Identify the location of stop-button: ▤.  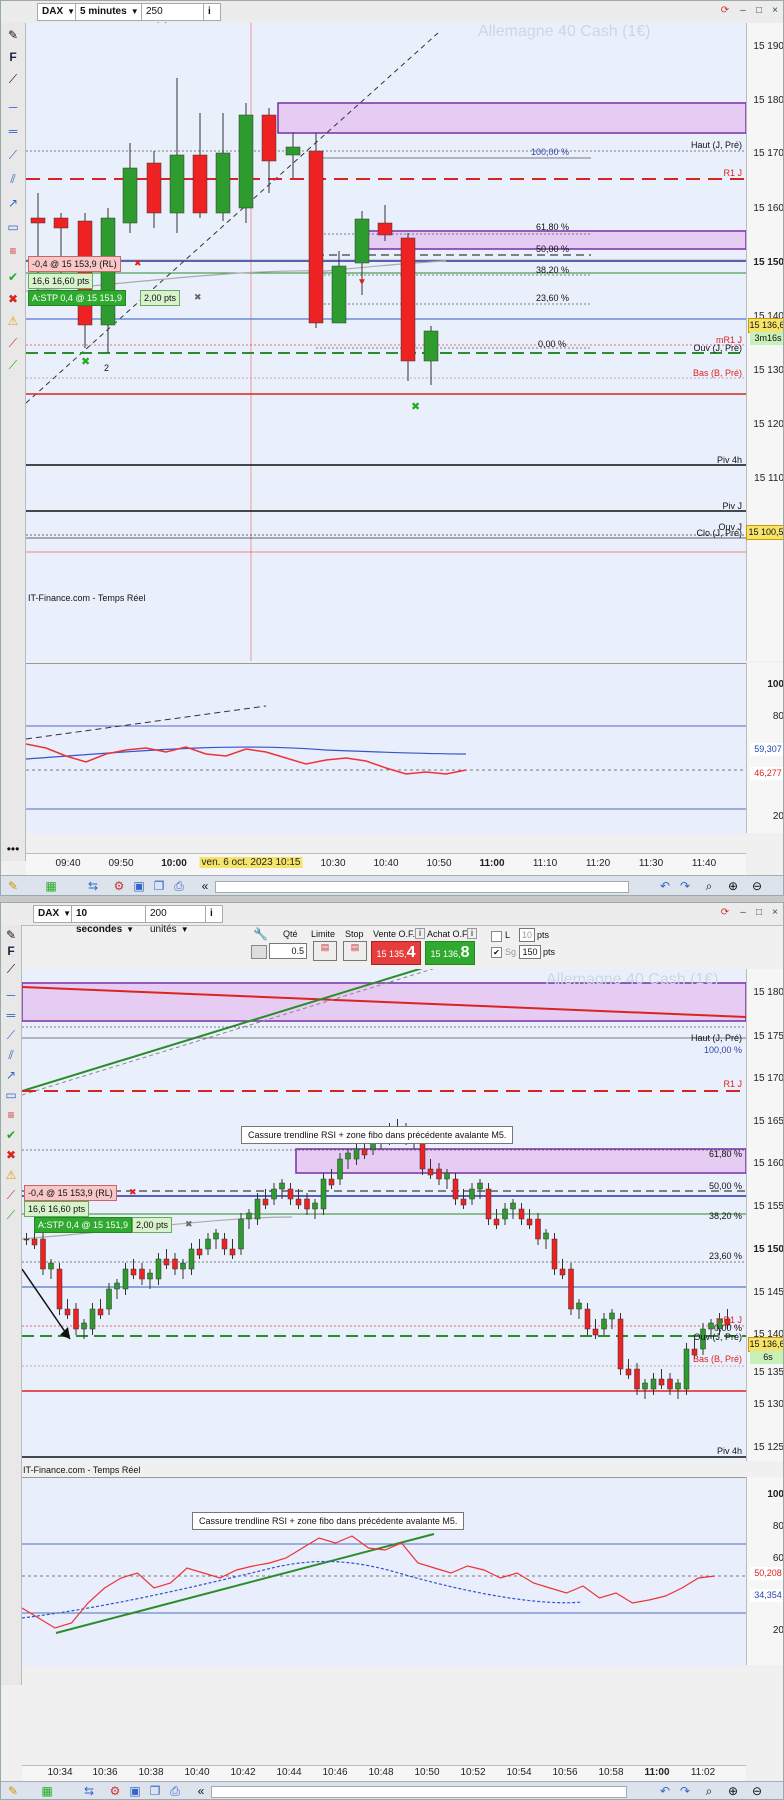
(355, 951).